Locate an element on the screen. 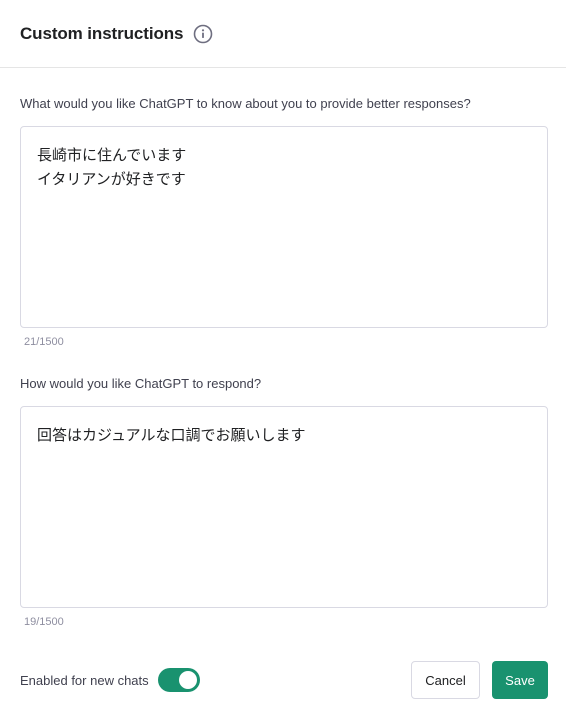 This screenshot has width=566, height=711. about-you-line: イタリアンが好きです is located at coordinates (111, 179).